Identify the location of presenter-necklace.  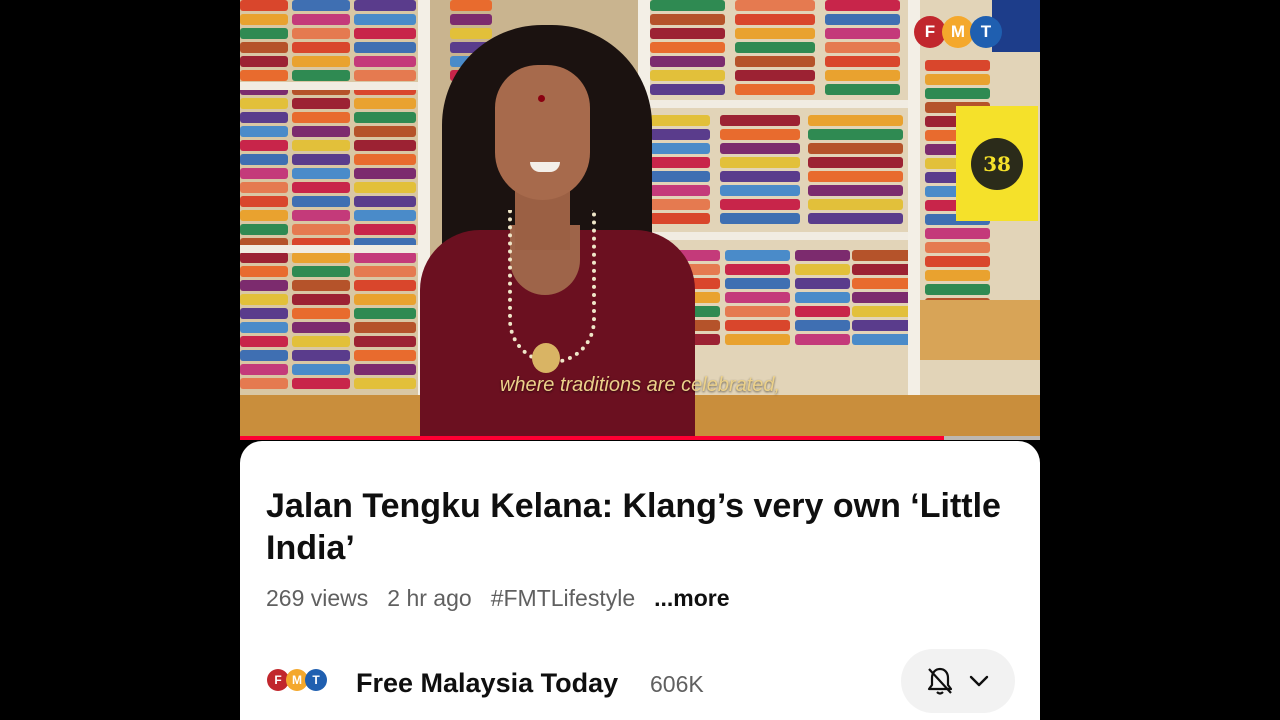
(552, 287).